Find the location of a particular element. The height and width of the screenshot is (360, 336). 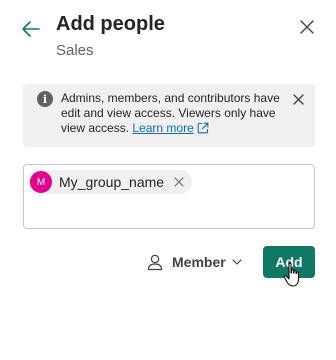

chip-label: My_group_name is located at coordinates (112, 182).